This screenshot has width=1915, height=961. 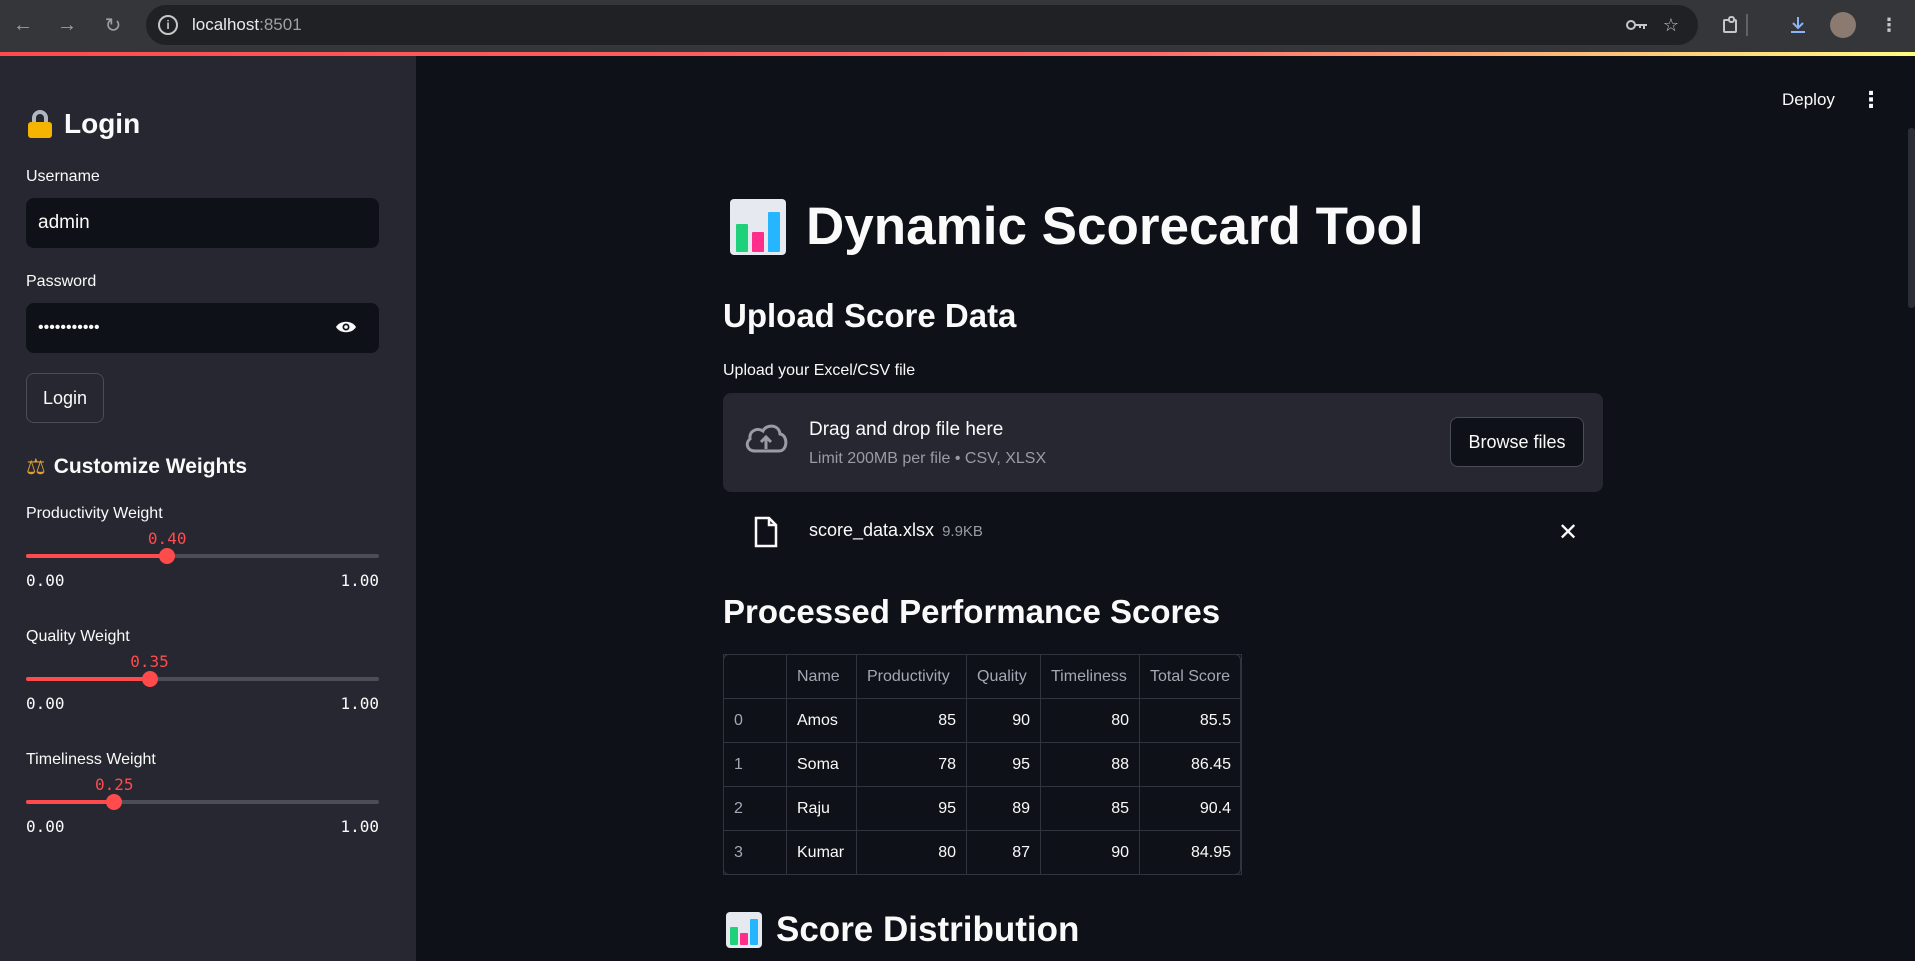 What do you see at coordinates (1003, 852) in the screenshot?
I see `table-cell: 87` at bounding box center [1003, 852].